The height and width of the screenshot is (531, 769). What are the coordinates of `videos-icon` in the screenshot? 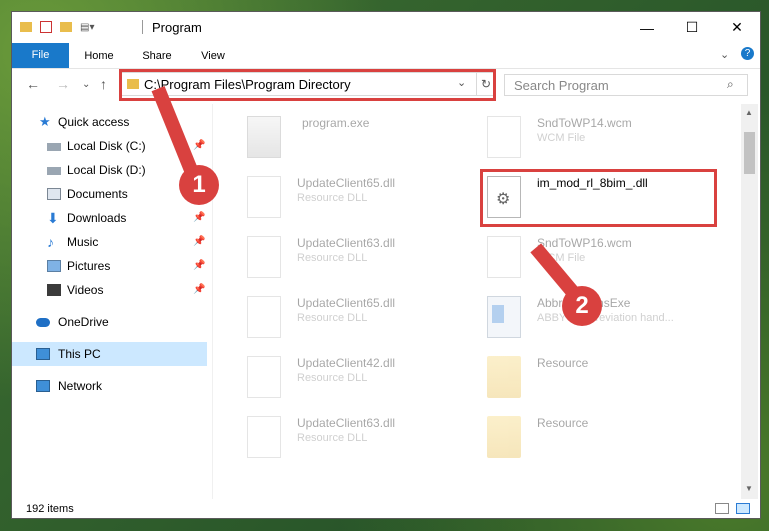 It's located at (54, 290).